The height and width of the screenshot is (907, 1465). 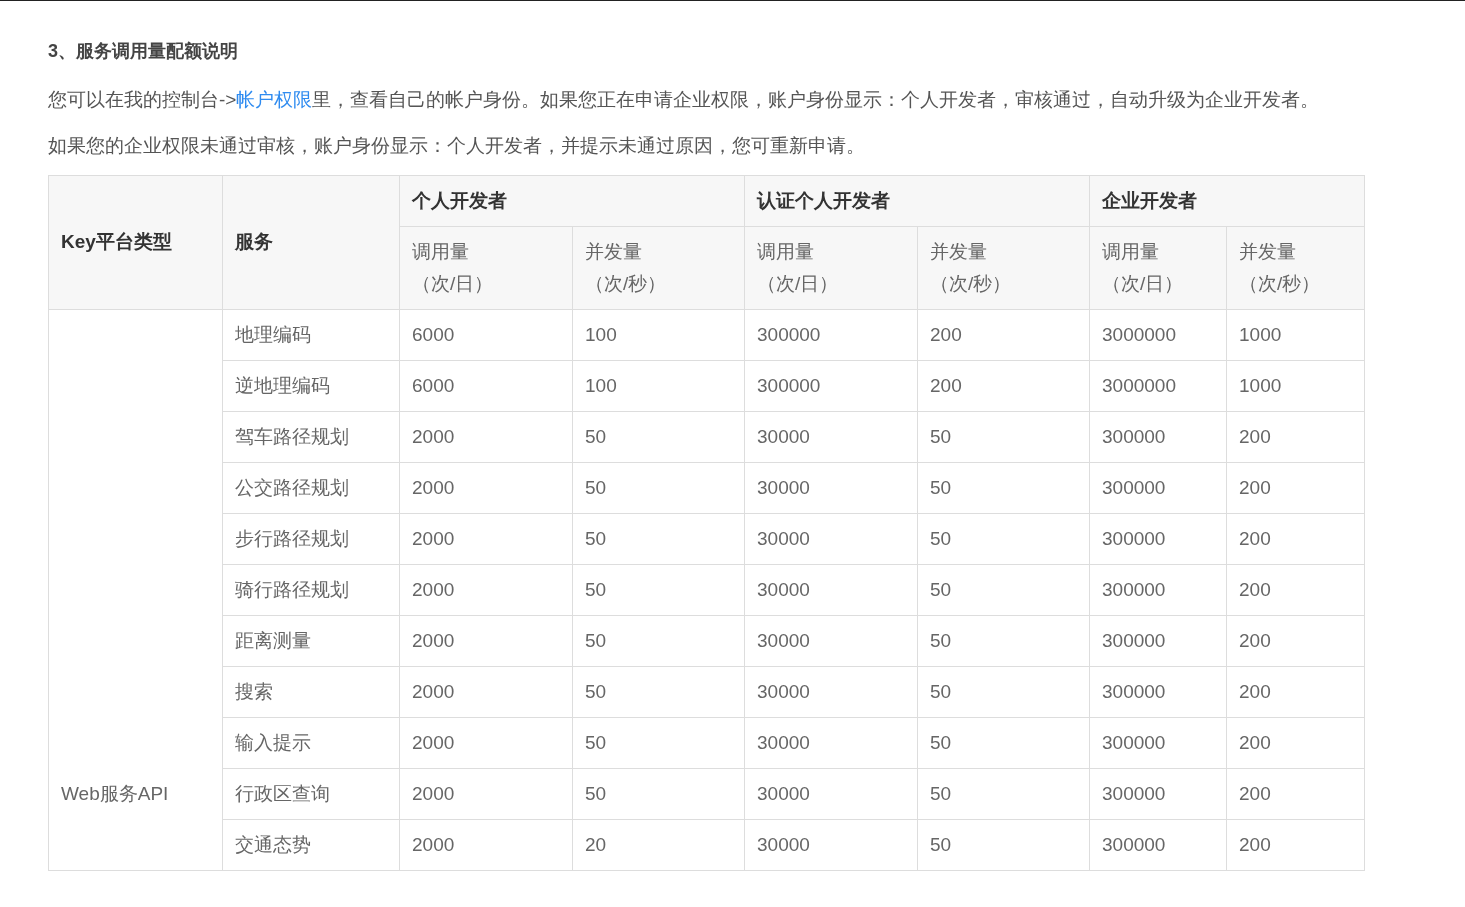 What do you see at coordinates (311, 692) in the screenshot?
I see `table-cell: 搜索` at bounding box center [311, 692].